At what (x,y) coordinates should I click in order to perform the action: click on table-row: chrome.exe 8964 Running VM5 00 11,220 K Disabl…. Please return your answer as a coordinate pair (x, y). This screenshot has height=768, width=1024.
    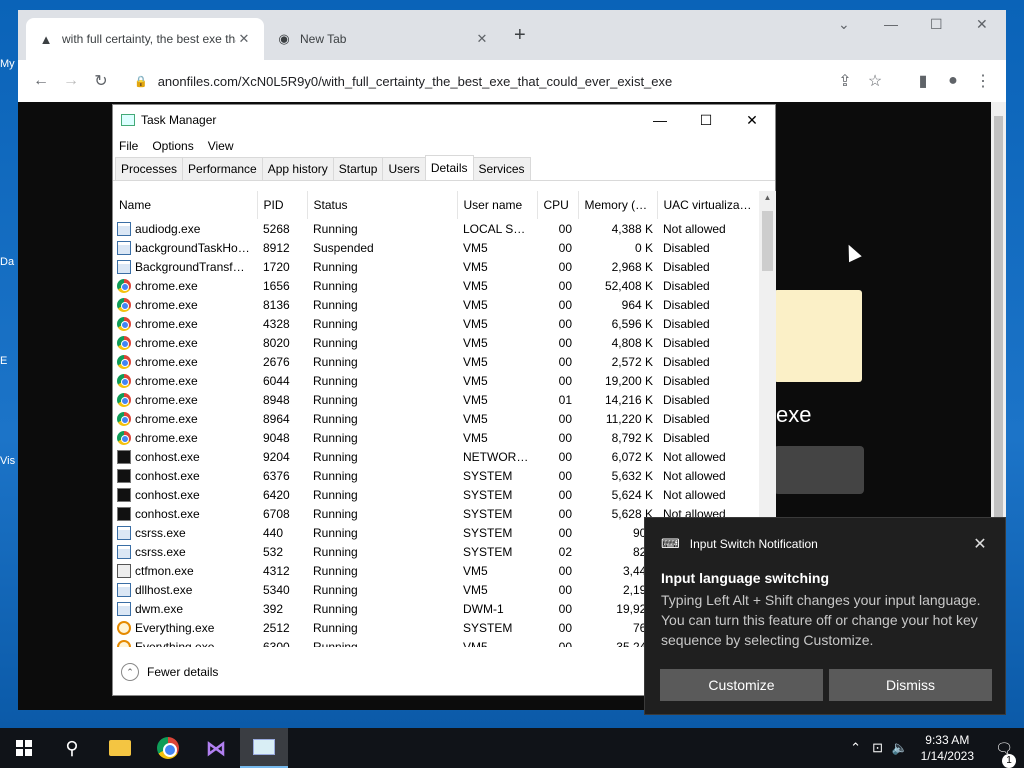
    Looking at the image, I should click on (436, 418).